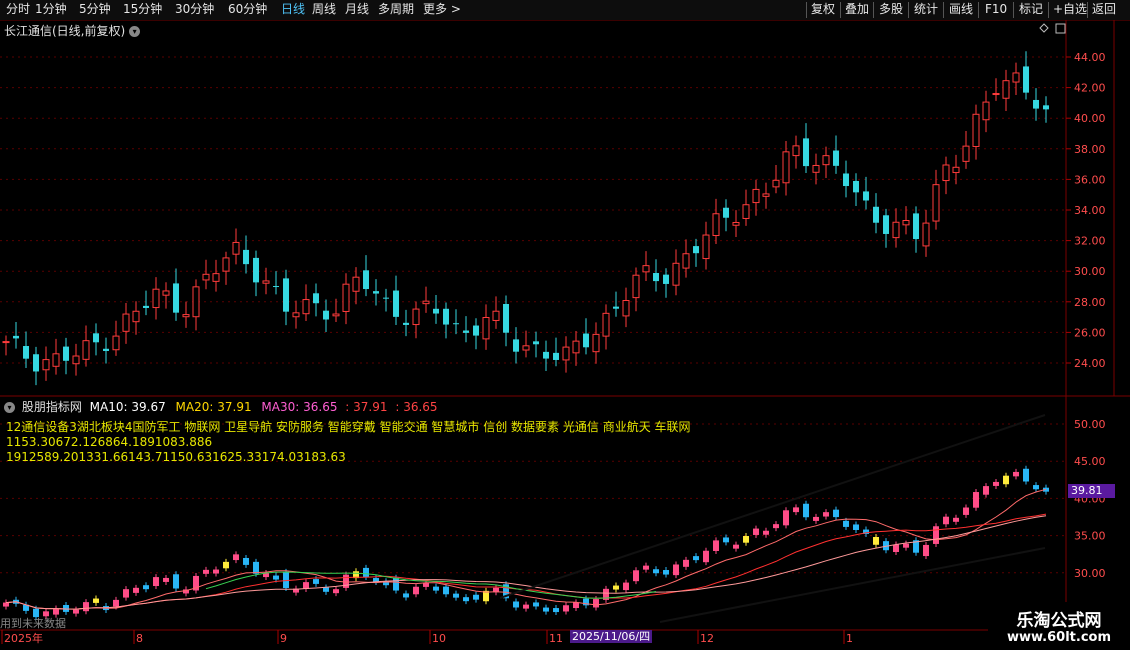 The image size is (1130, 650). What do you see at coordinates (1059, 626) in the screenshot?
I see `site-watermark: 乐淘公式网 www.60lt.com` at bounding box center [1059, 626].